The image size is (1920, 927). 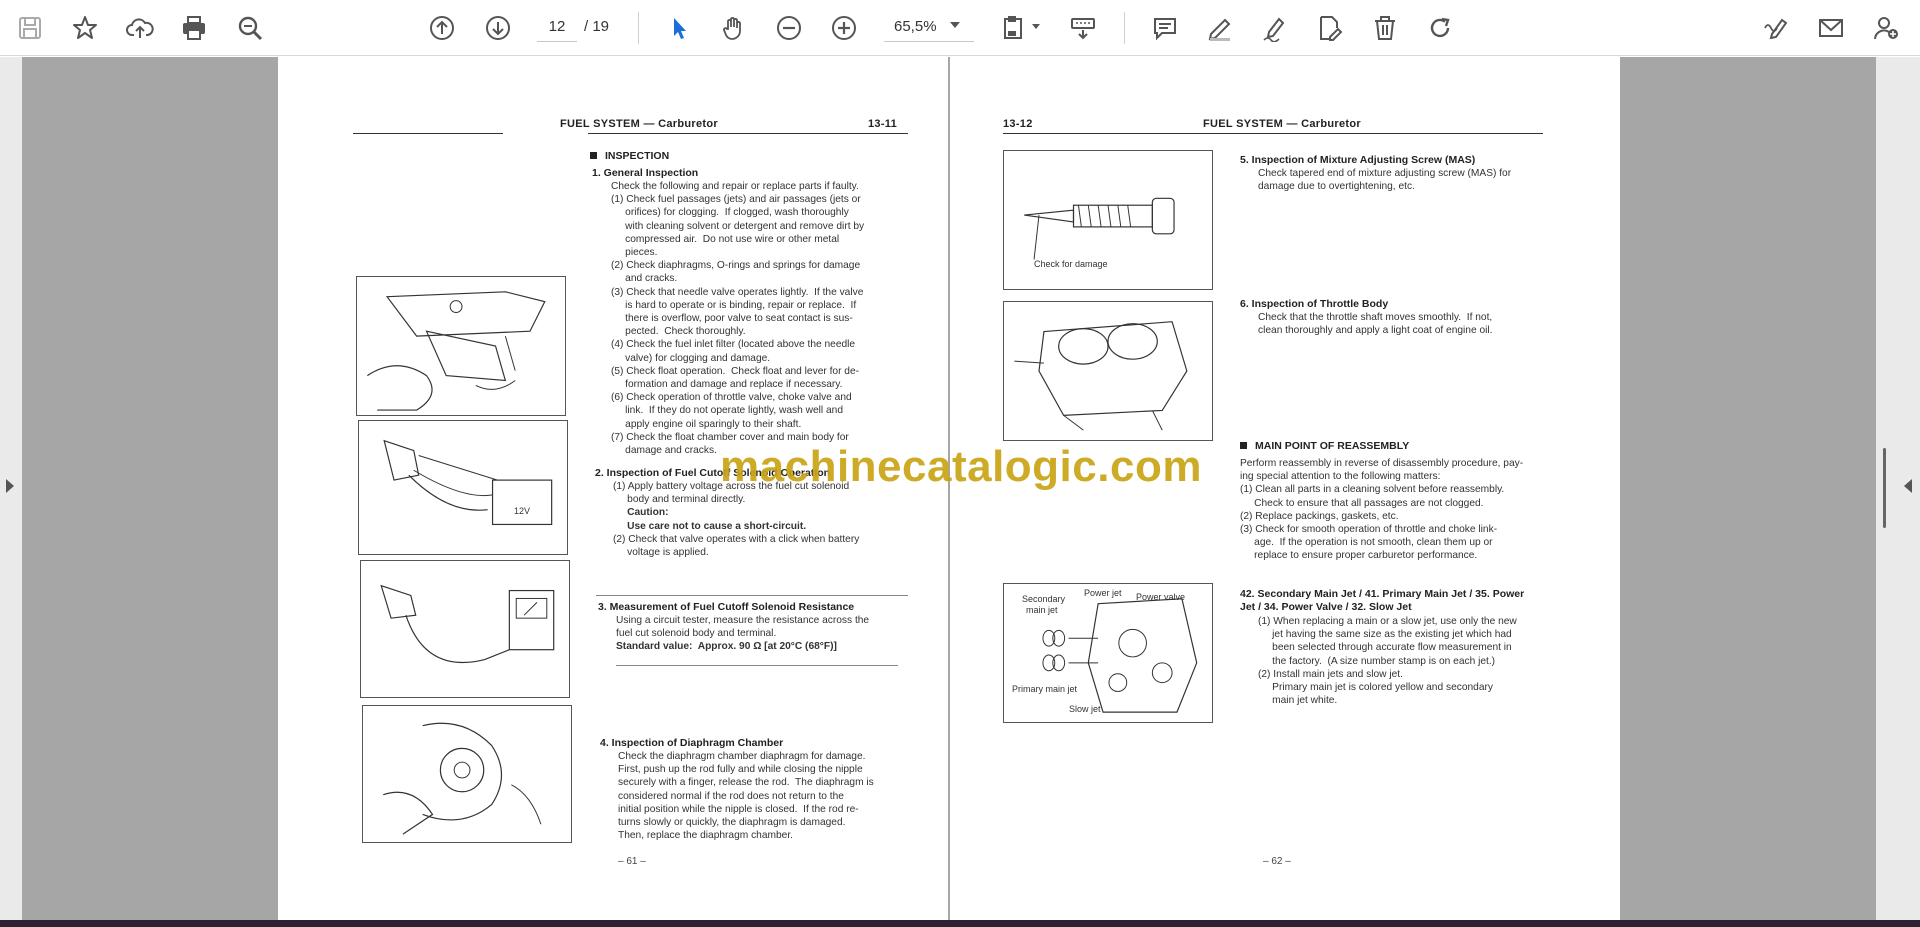 What do you see at coordinates (1124, 28) in the screenshot?
I see `toolbar-divider` at bounding box center [1124, 28].